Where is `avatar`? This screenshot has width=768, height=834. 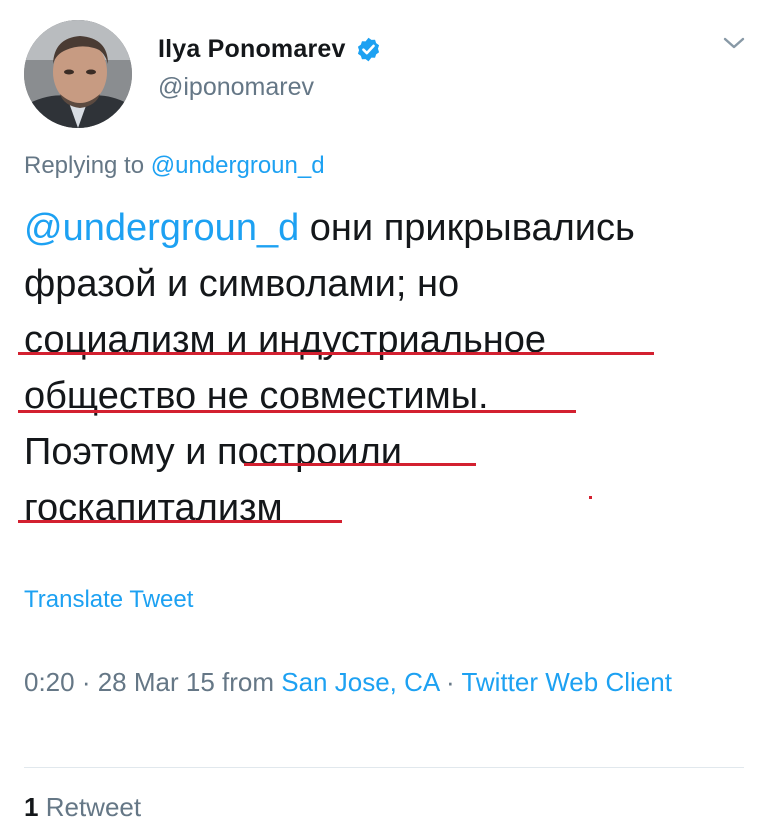 avatar is located at coordinates (78, 74).